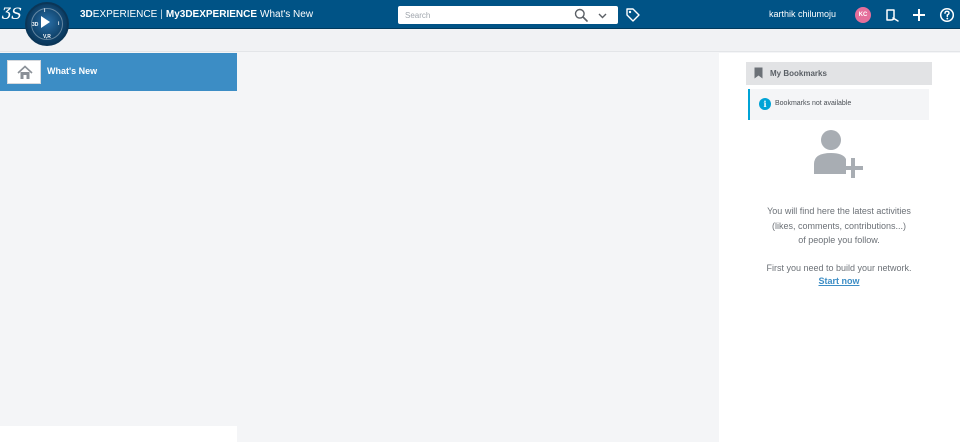 The width and height of the screenshot is (960, 442). I want to click on sub-bar, so click(480, 40).